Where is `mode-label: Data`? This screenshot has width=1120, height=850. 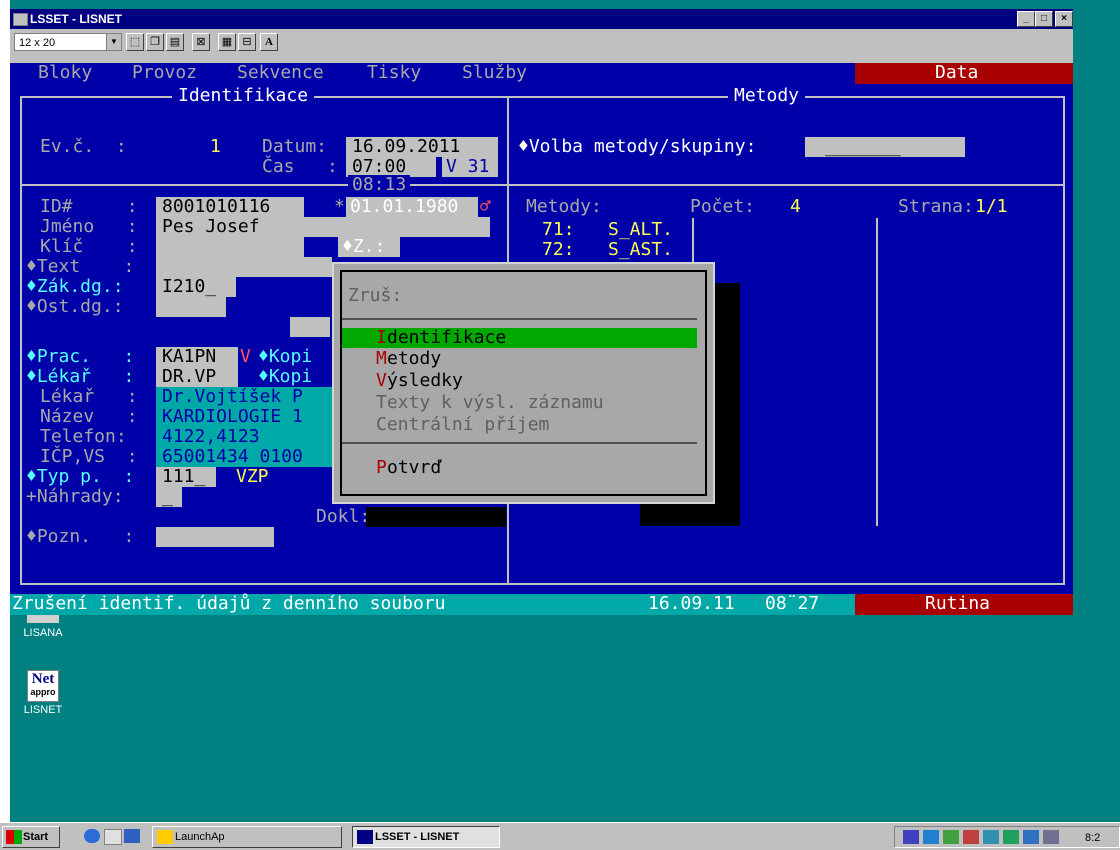 mode-label: Data is located at coordinates (957, 73).